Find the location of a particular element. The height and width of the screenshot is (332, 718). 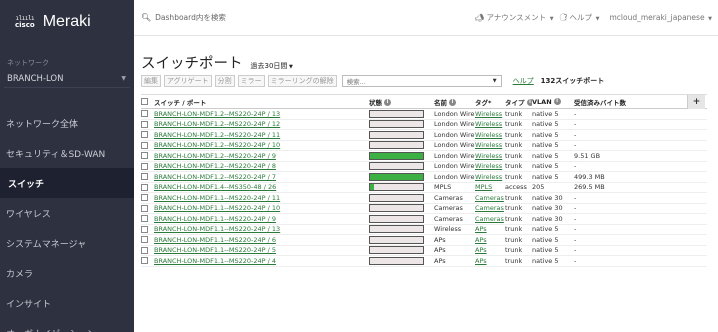

column-header-type: タイプ i is located at coordinates (518, 102).